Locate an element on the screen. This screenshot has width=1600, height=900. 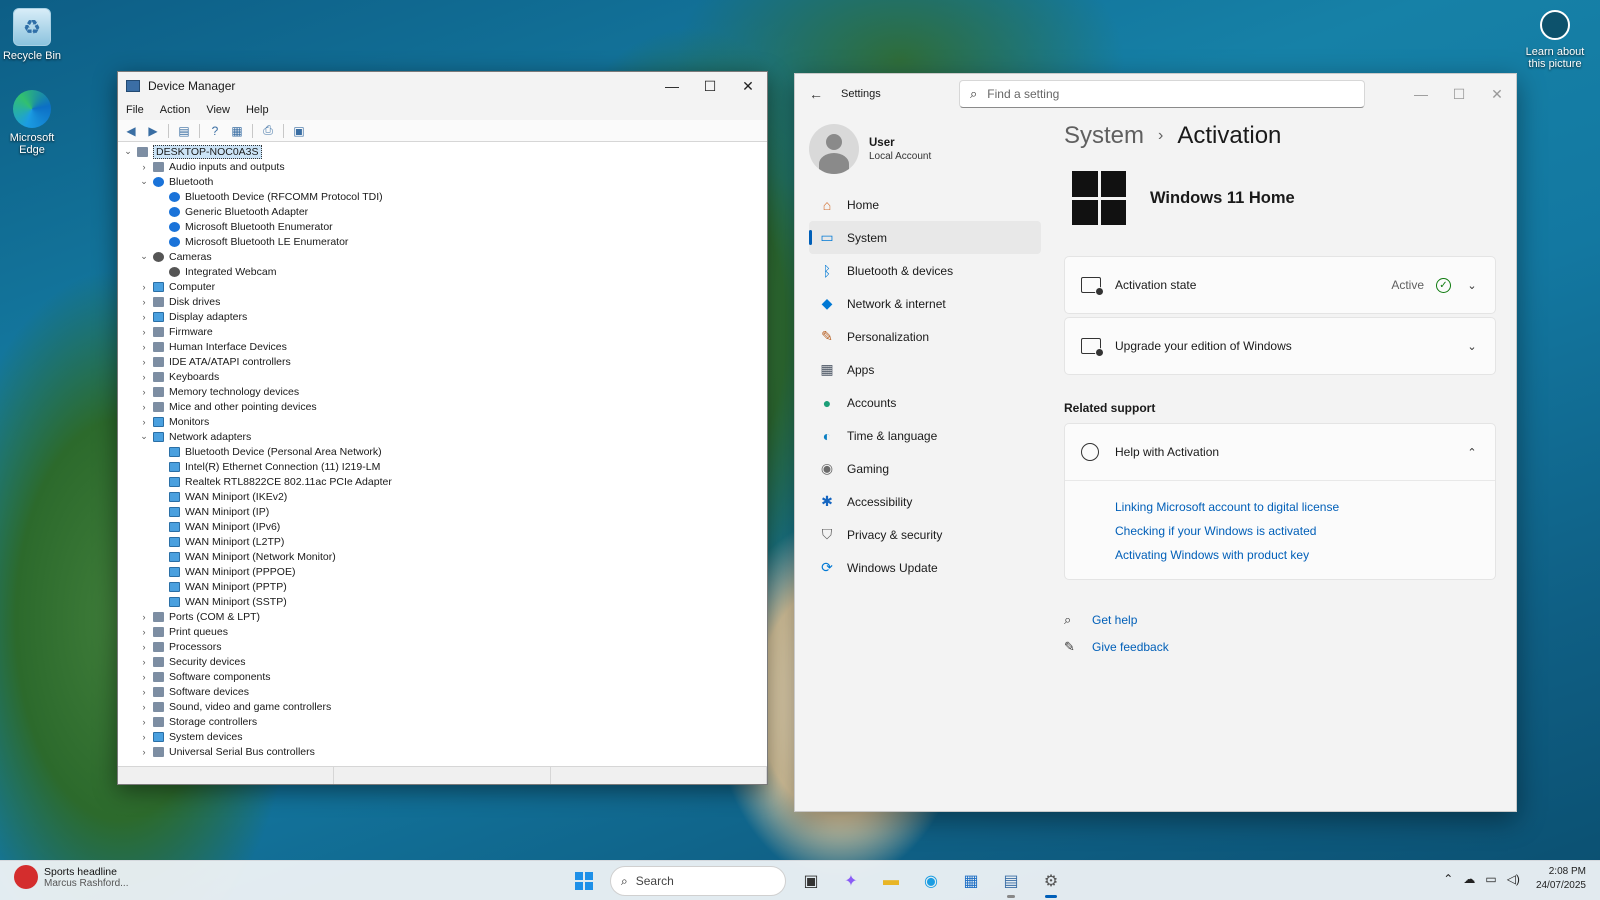
recycle-bin-desktop-icon: Recycle Bin is located at coordinates (32, 35).